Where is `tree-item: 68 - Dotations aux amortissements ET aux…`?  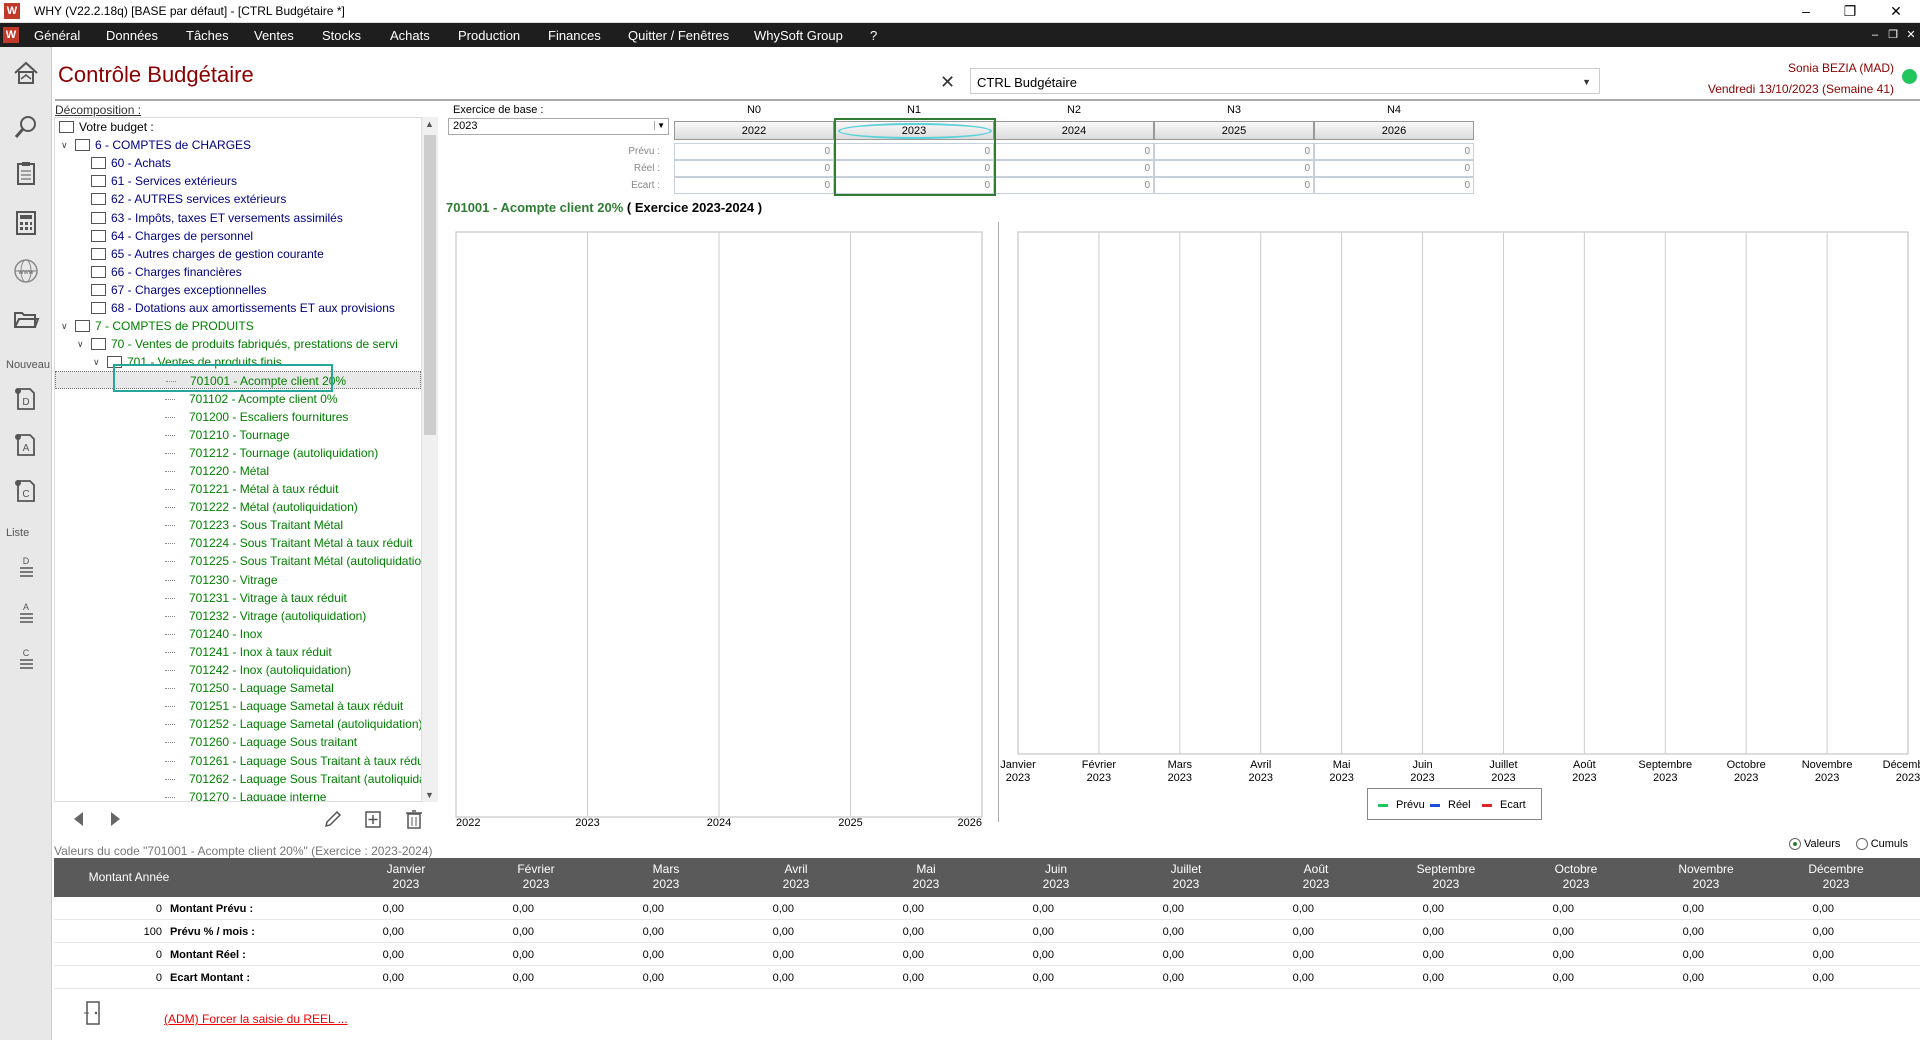
tree-item: 68 - Dotations aux amortissements ET aux… is located at coordinates (238, 308).